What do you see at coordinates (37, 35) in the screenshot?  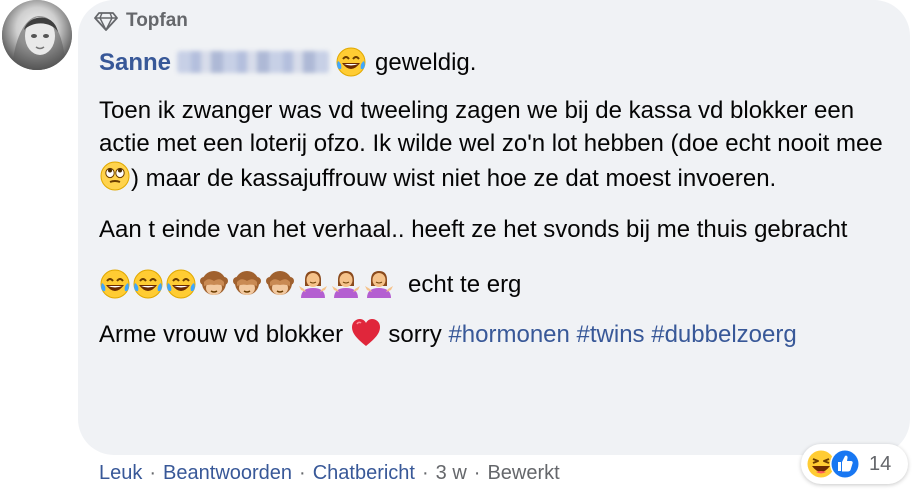 I see `avatar` at bounding box center [37, 35].